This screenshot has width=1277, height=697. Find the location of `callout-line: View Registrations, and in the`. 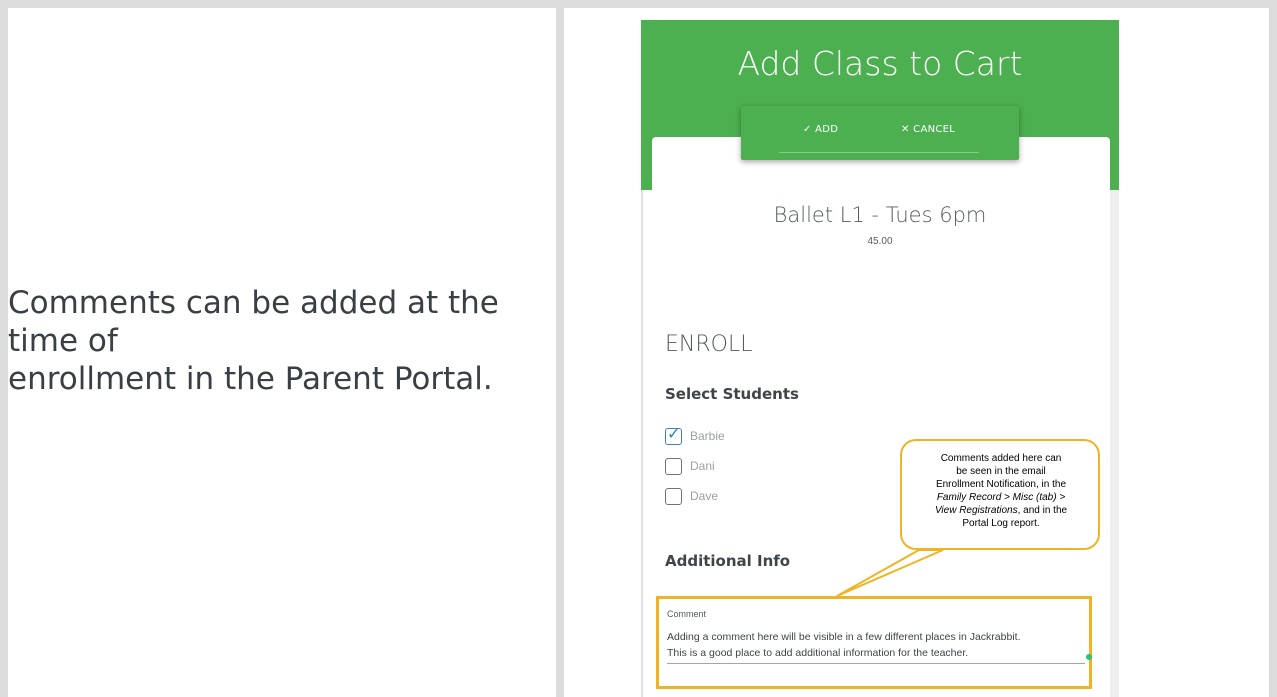

callout-line: View Registrations, and in the is located at coordinates (1001, 510).